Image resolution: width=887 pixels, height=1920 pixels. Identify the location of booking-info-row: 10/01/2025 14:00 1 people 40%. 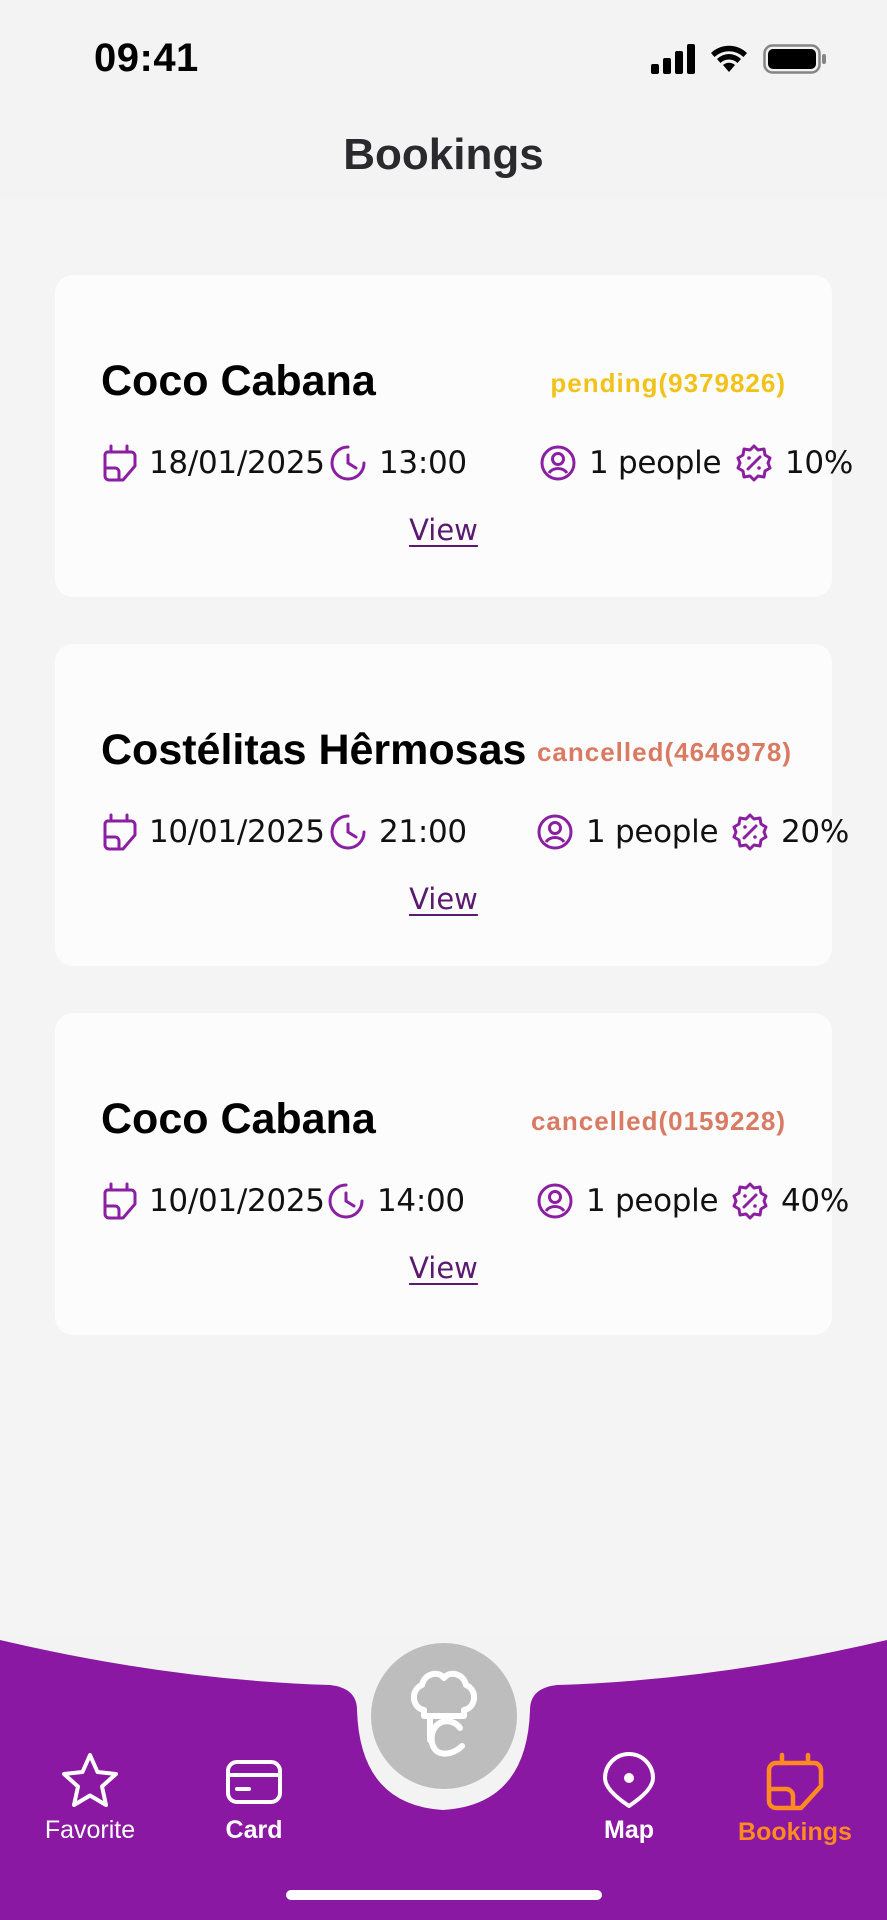
(475, 1201).